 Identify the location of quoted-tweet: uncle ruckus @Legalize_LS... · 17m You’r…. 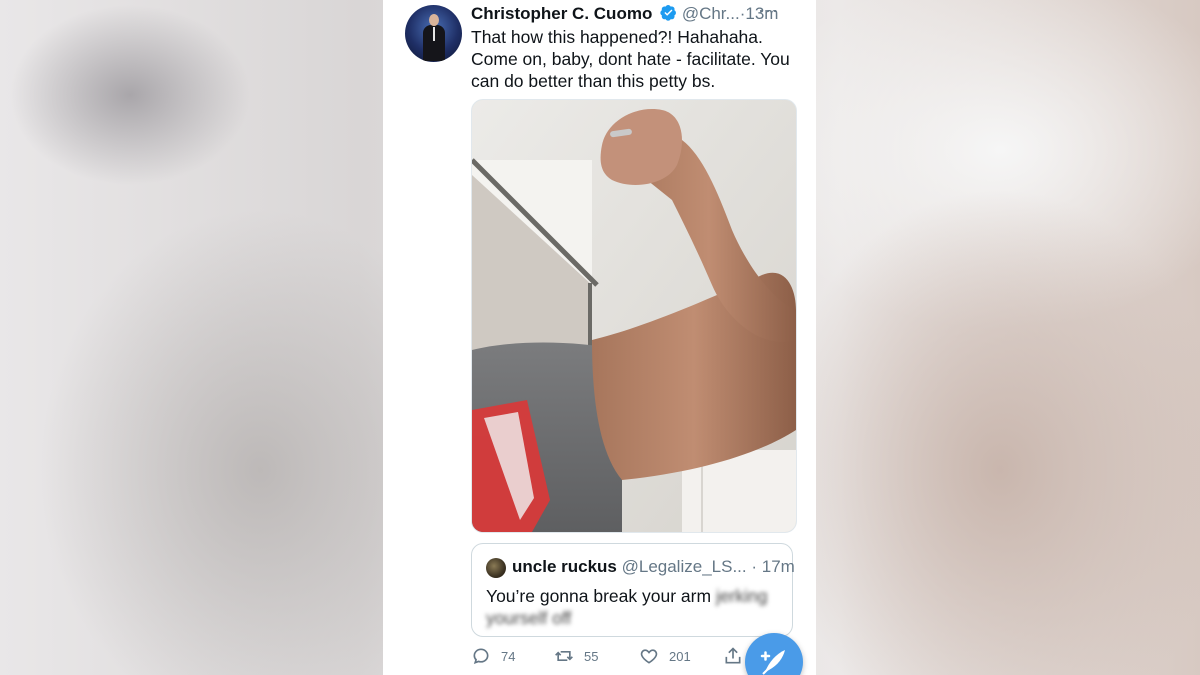
(633, 590).